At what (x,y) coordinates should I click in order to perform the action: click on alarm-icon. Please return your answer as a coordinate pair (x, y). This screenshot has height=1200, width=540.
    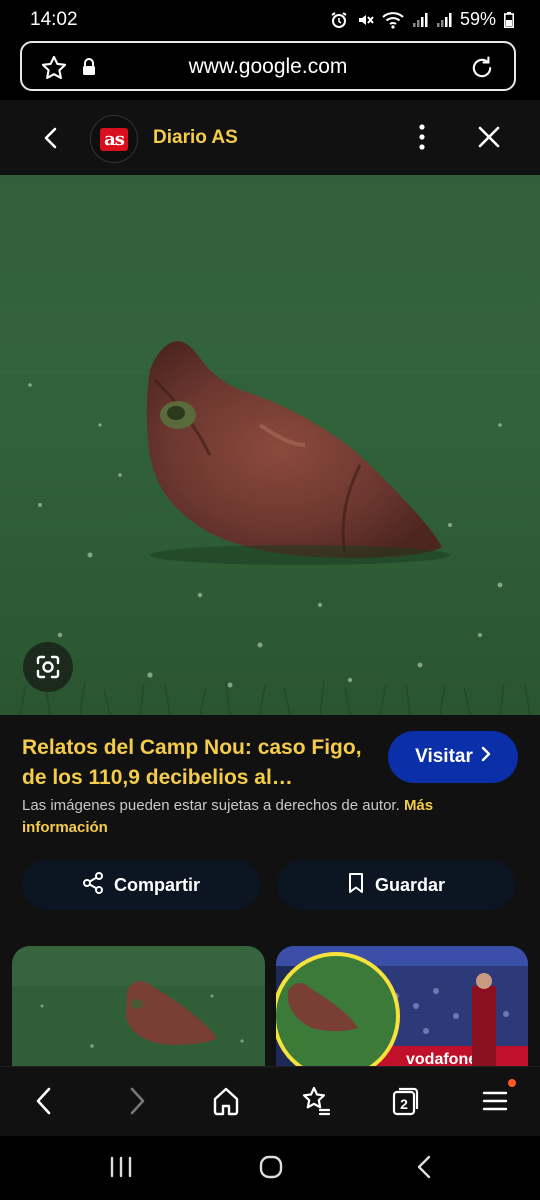
    Looking at the image, I should click on (339, 20).